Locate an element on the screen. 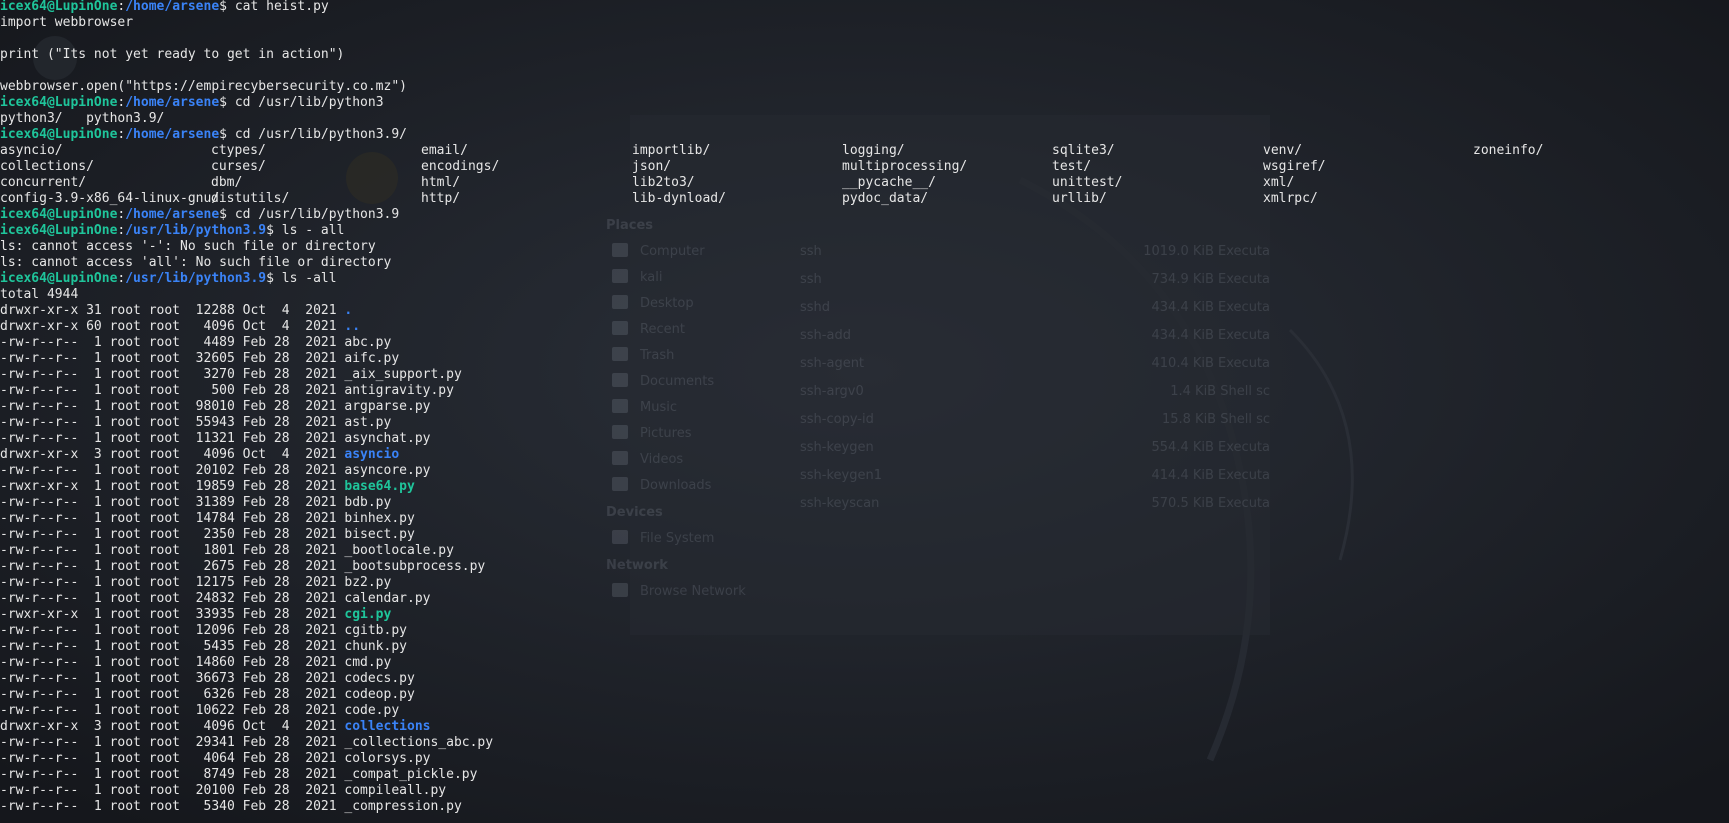  ls-metadata: -rw-r--r-- 1 root root 500 Feb 28 2021 is located at coordinates (172, 390).